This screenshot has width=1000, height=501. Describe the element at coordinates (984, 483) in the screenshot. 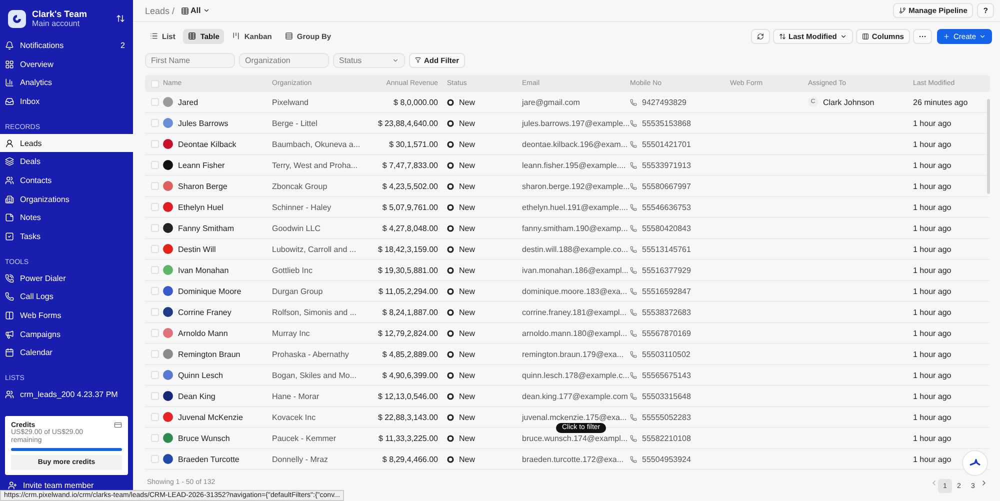

I see `next-page-icon` at that location.